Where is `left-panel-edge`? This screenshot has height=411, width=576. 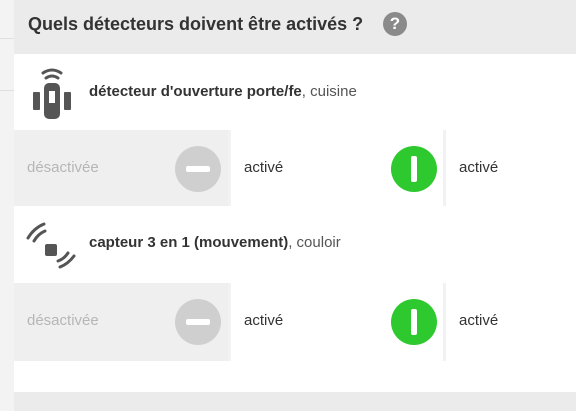
left-panel-edge is located at coordinates (7, 205).